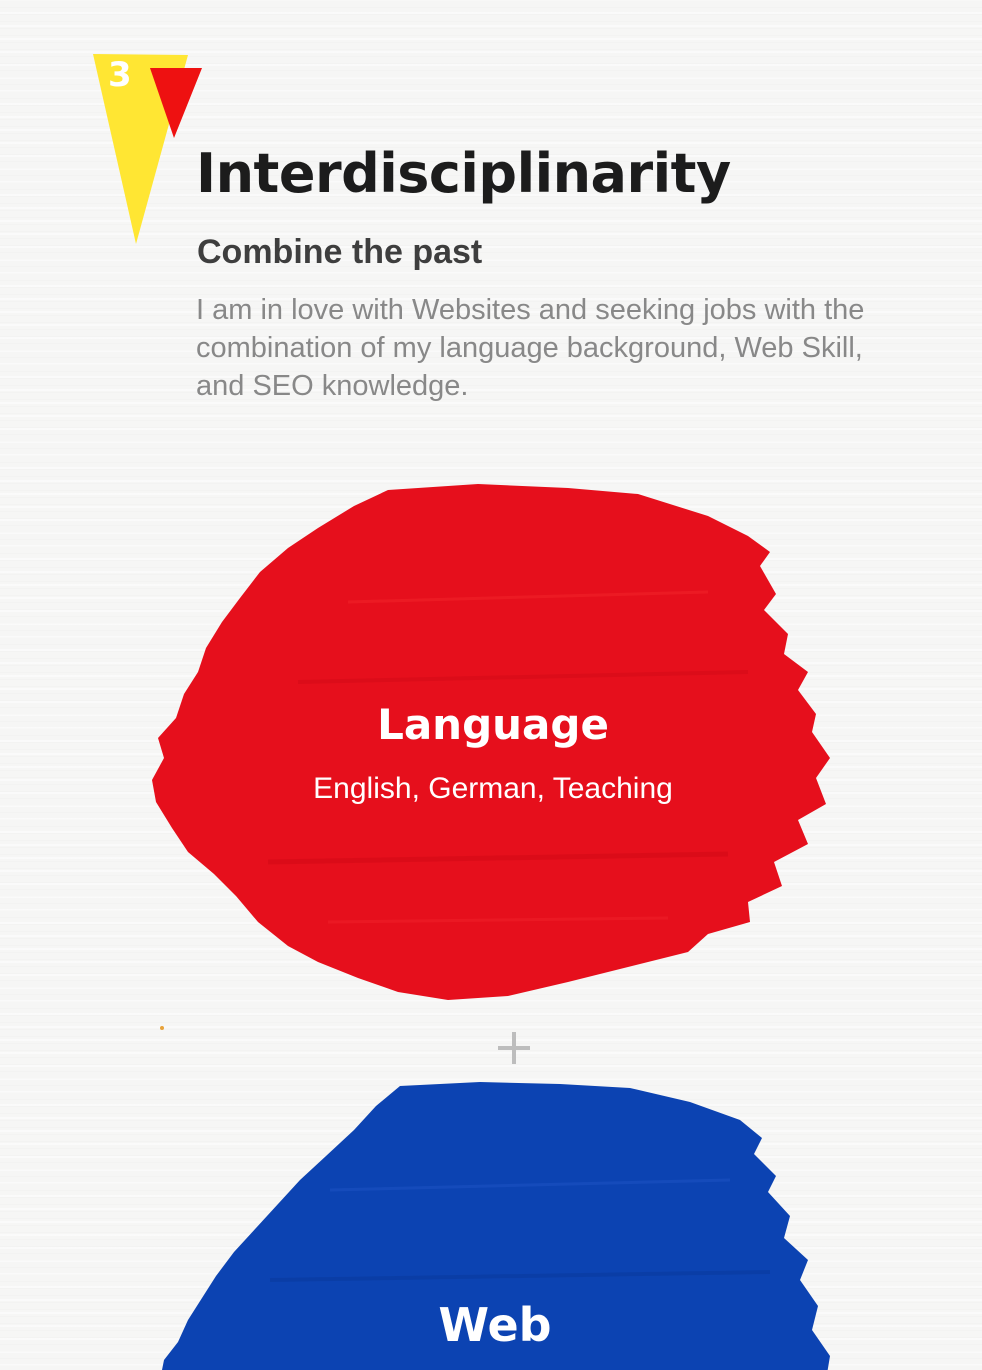 The width and height of the screenshot is (982, 1370). Describe the element at coordinates (493, 724) in the screenshot. I see `skill-title-language: Language` at that location.